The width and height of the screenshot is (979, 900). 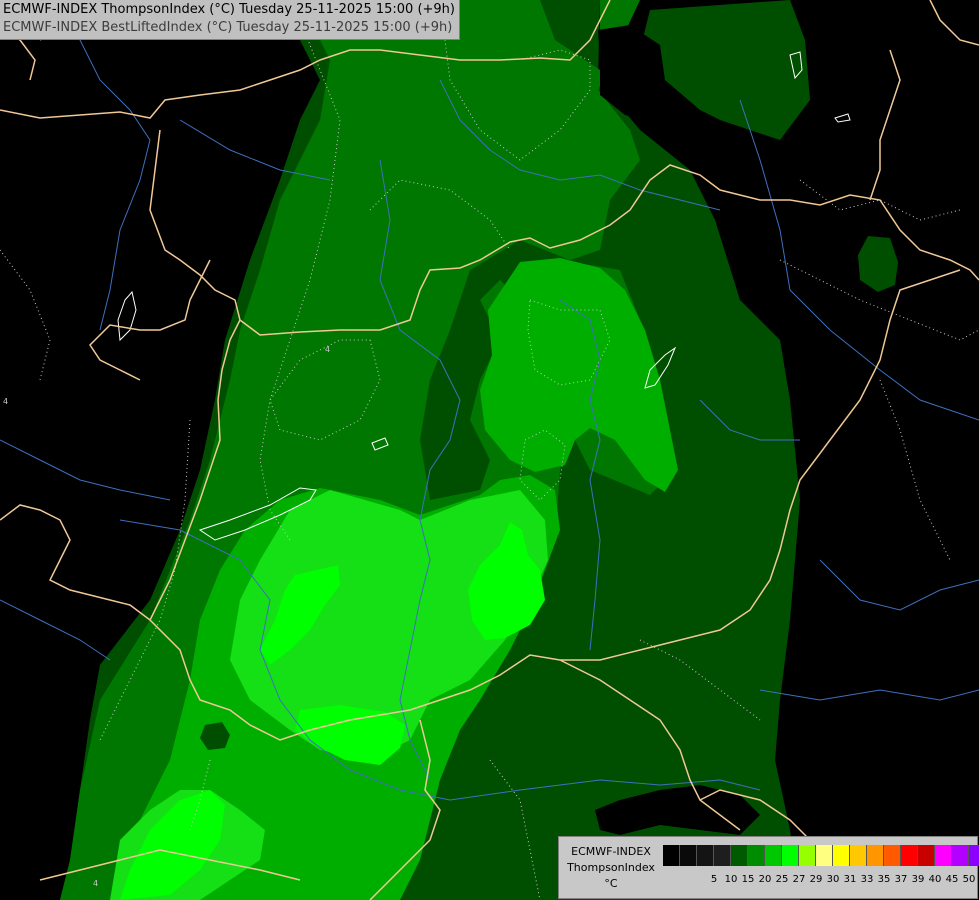 What do you see at coordinates (867, 879) in the screenshot?
I see `legend-tick: 33` at bounding box center [867, 879].